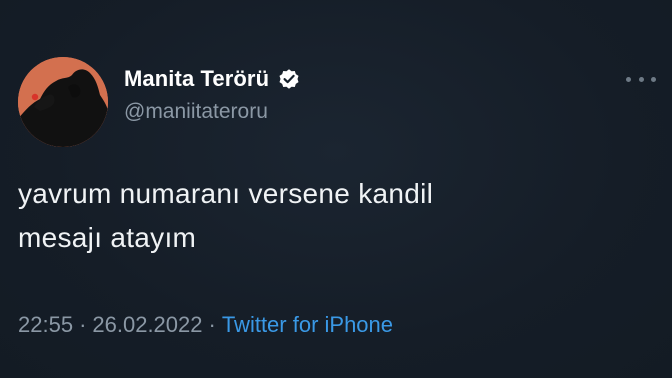 This screenshot has width=672, height=378. What do you see at coordinates (196, 79) in the screenshot?
I see `display-name: Manita Terörü` at bounding box center [196, 79].